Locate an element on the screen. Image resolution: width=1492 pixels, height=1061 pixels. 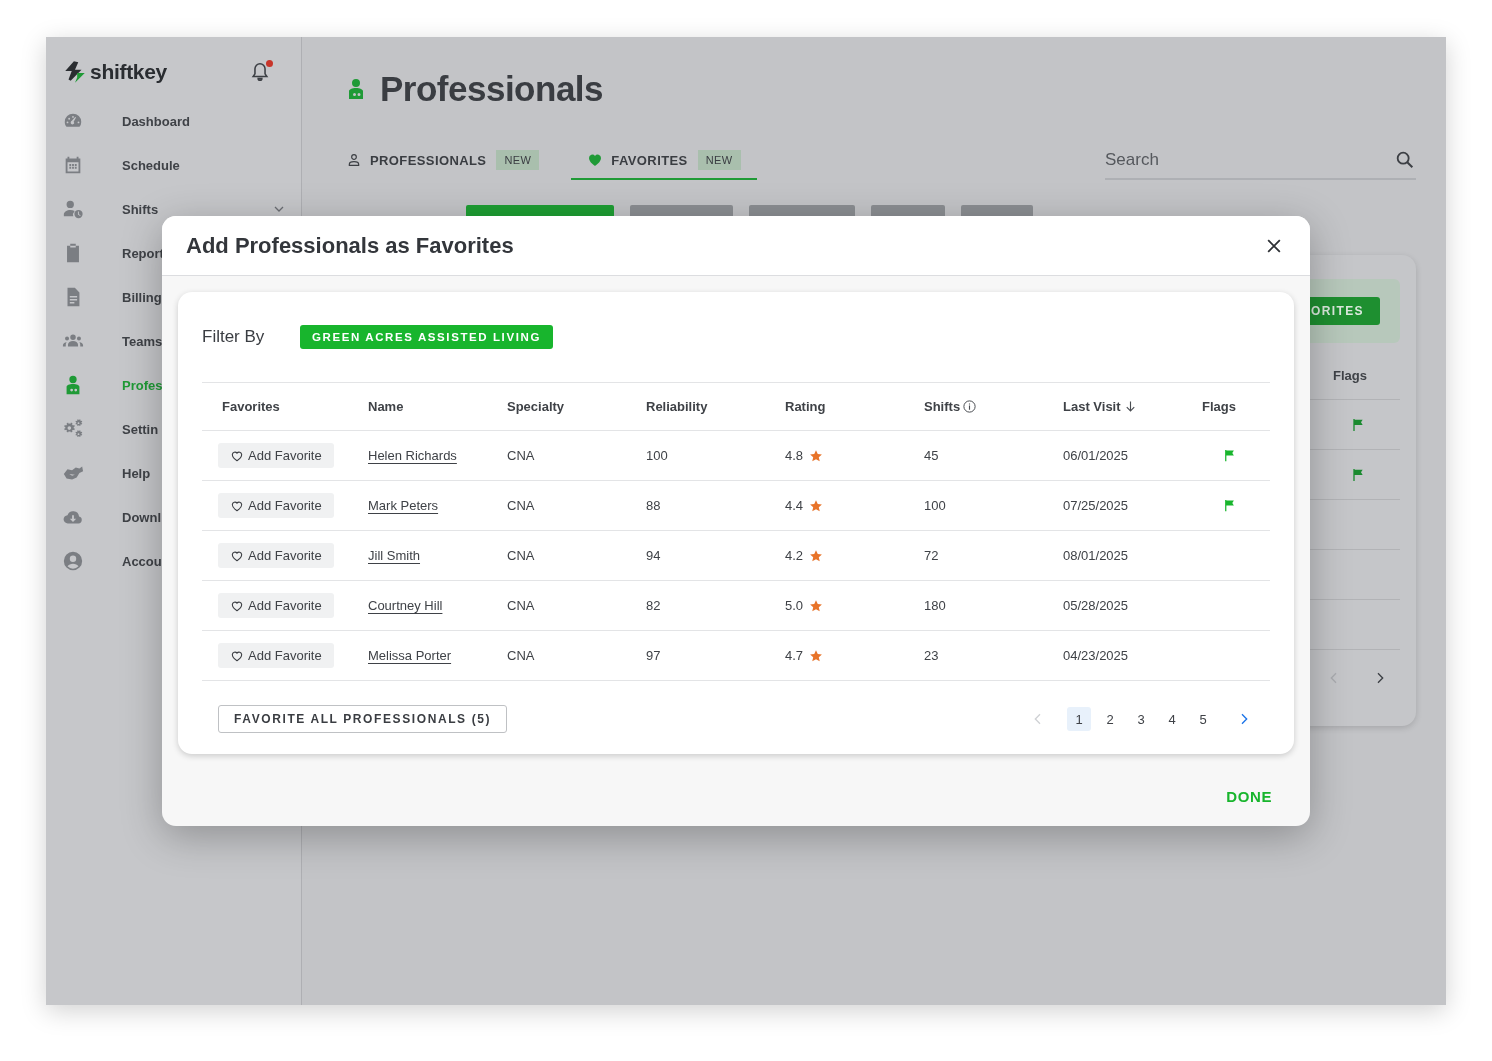
table-cell: 97 is located at coordinates (653, 655).